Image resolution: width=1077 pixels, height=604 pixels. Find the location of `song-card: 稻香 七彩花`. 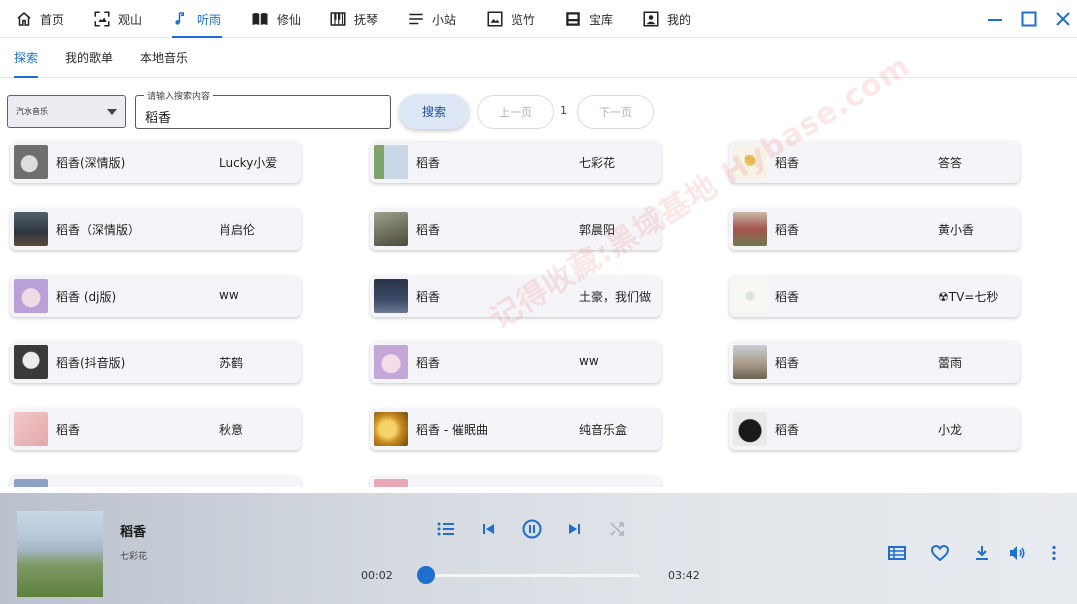

song-card: 稻香 七彩花 is located at coordinates (515, 162).